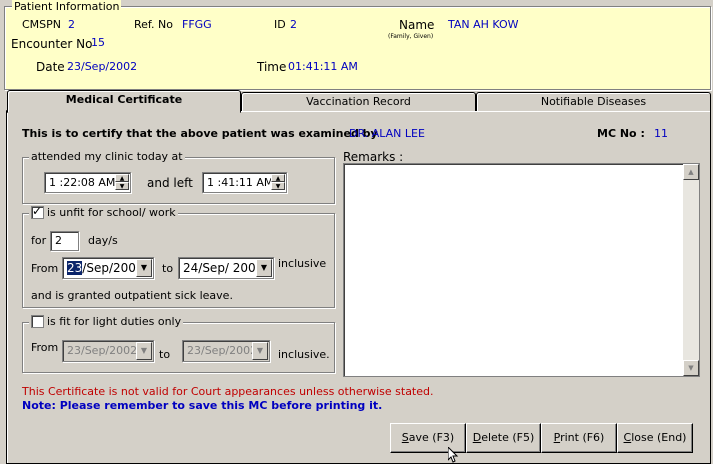 This screenshot has height=464, width=713. I want to click on delete-button: Delete (F5), so click(503, 438).